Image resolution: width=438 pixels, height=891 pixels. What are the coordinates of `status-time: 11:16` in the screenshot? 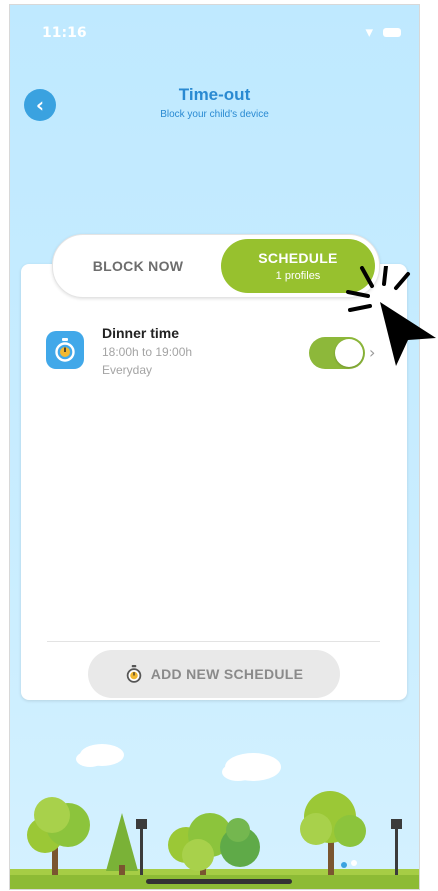 It's located at (64, 33).